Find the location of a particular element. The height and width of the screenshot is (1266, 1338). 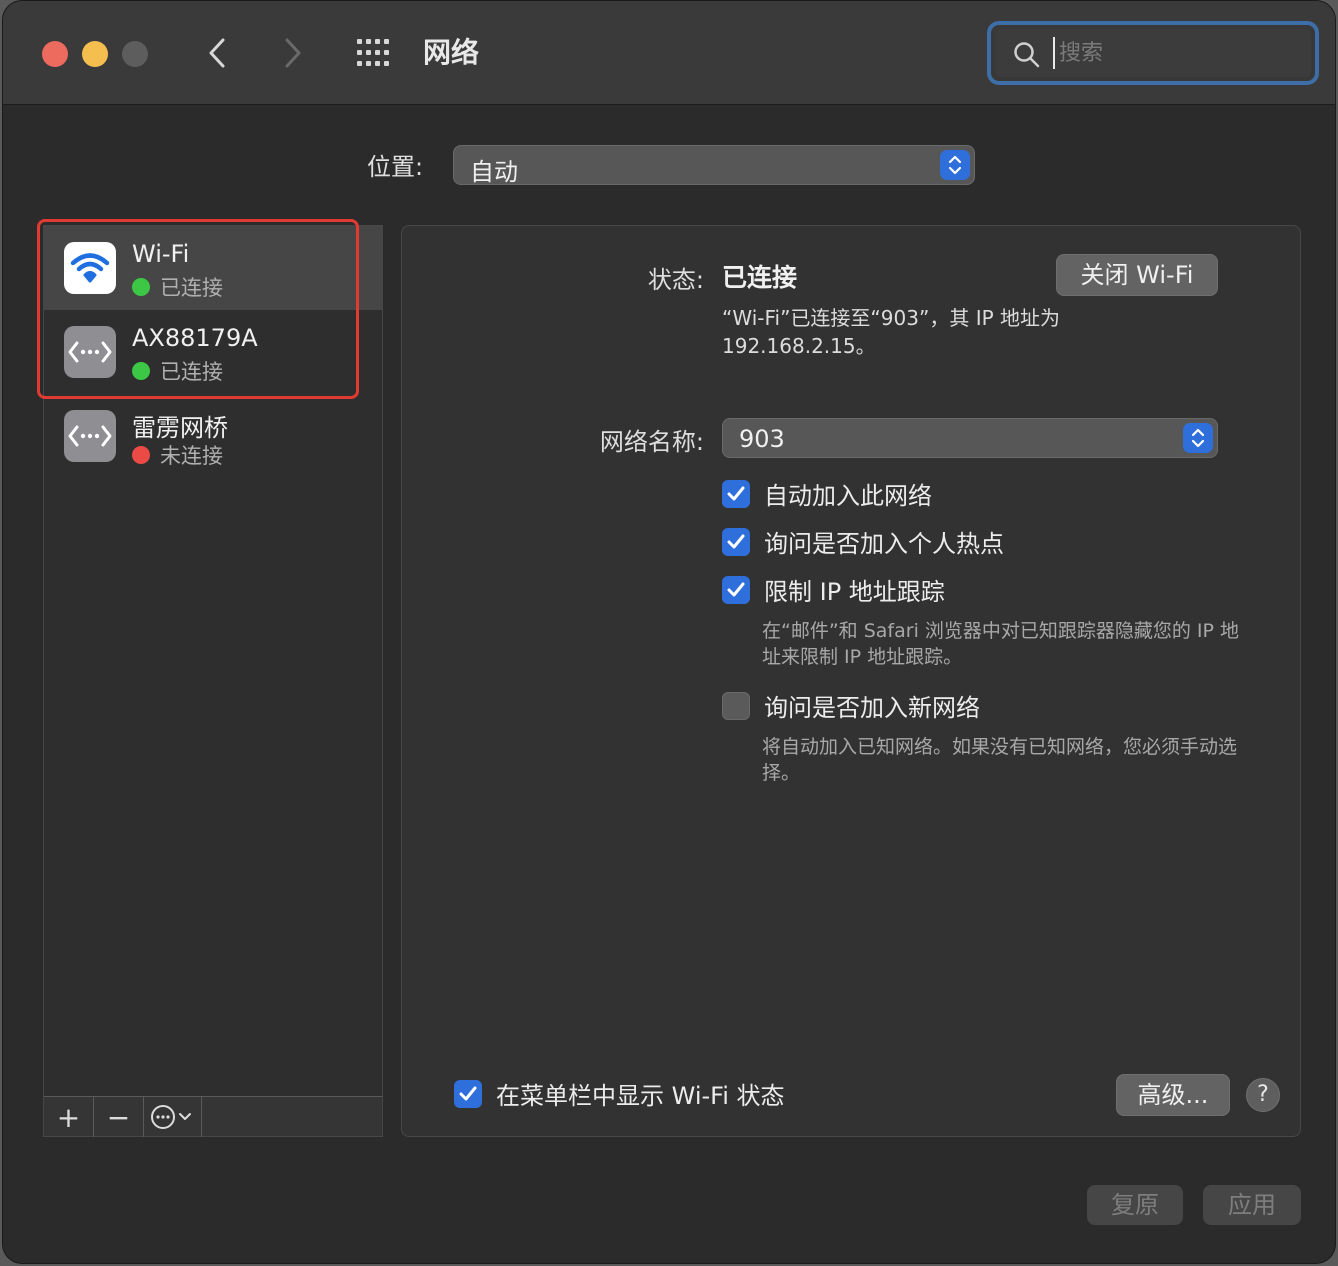

search-input is located at coordinates (1173, 53).